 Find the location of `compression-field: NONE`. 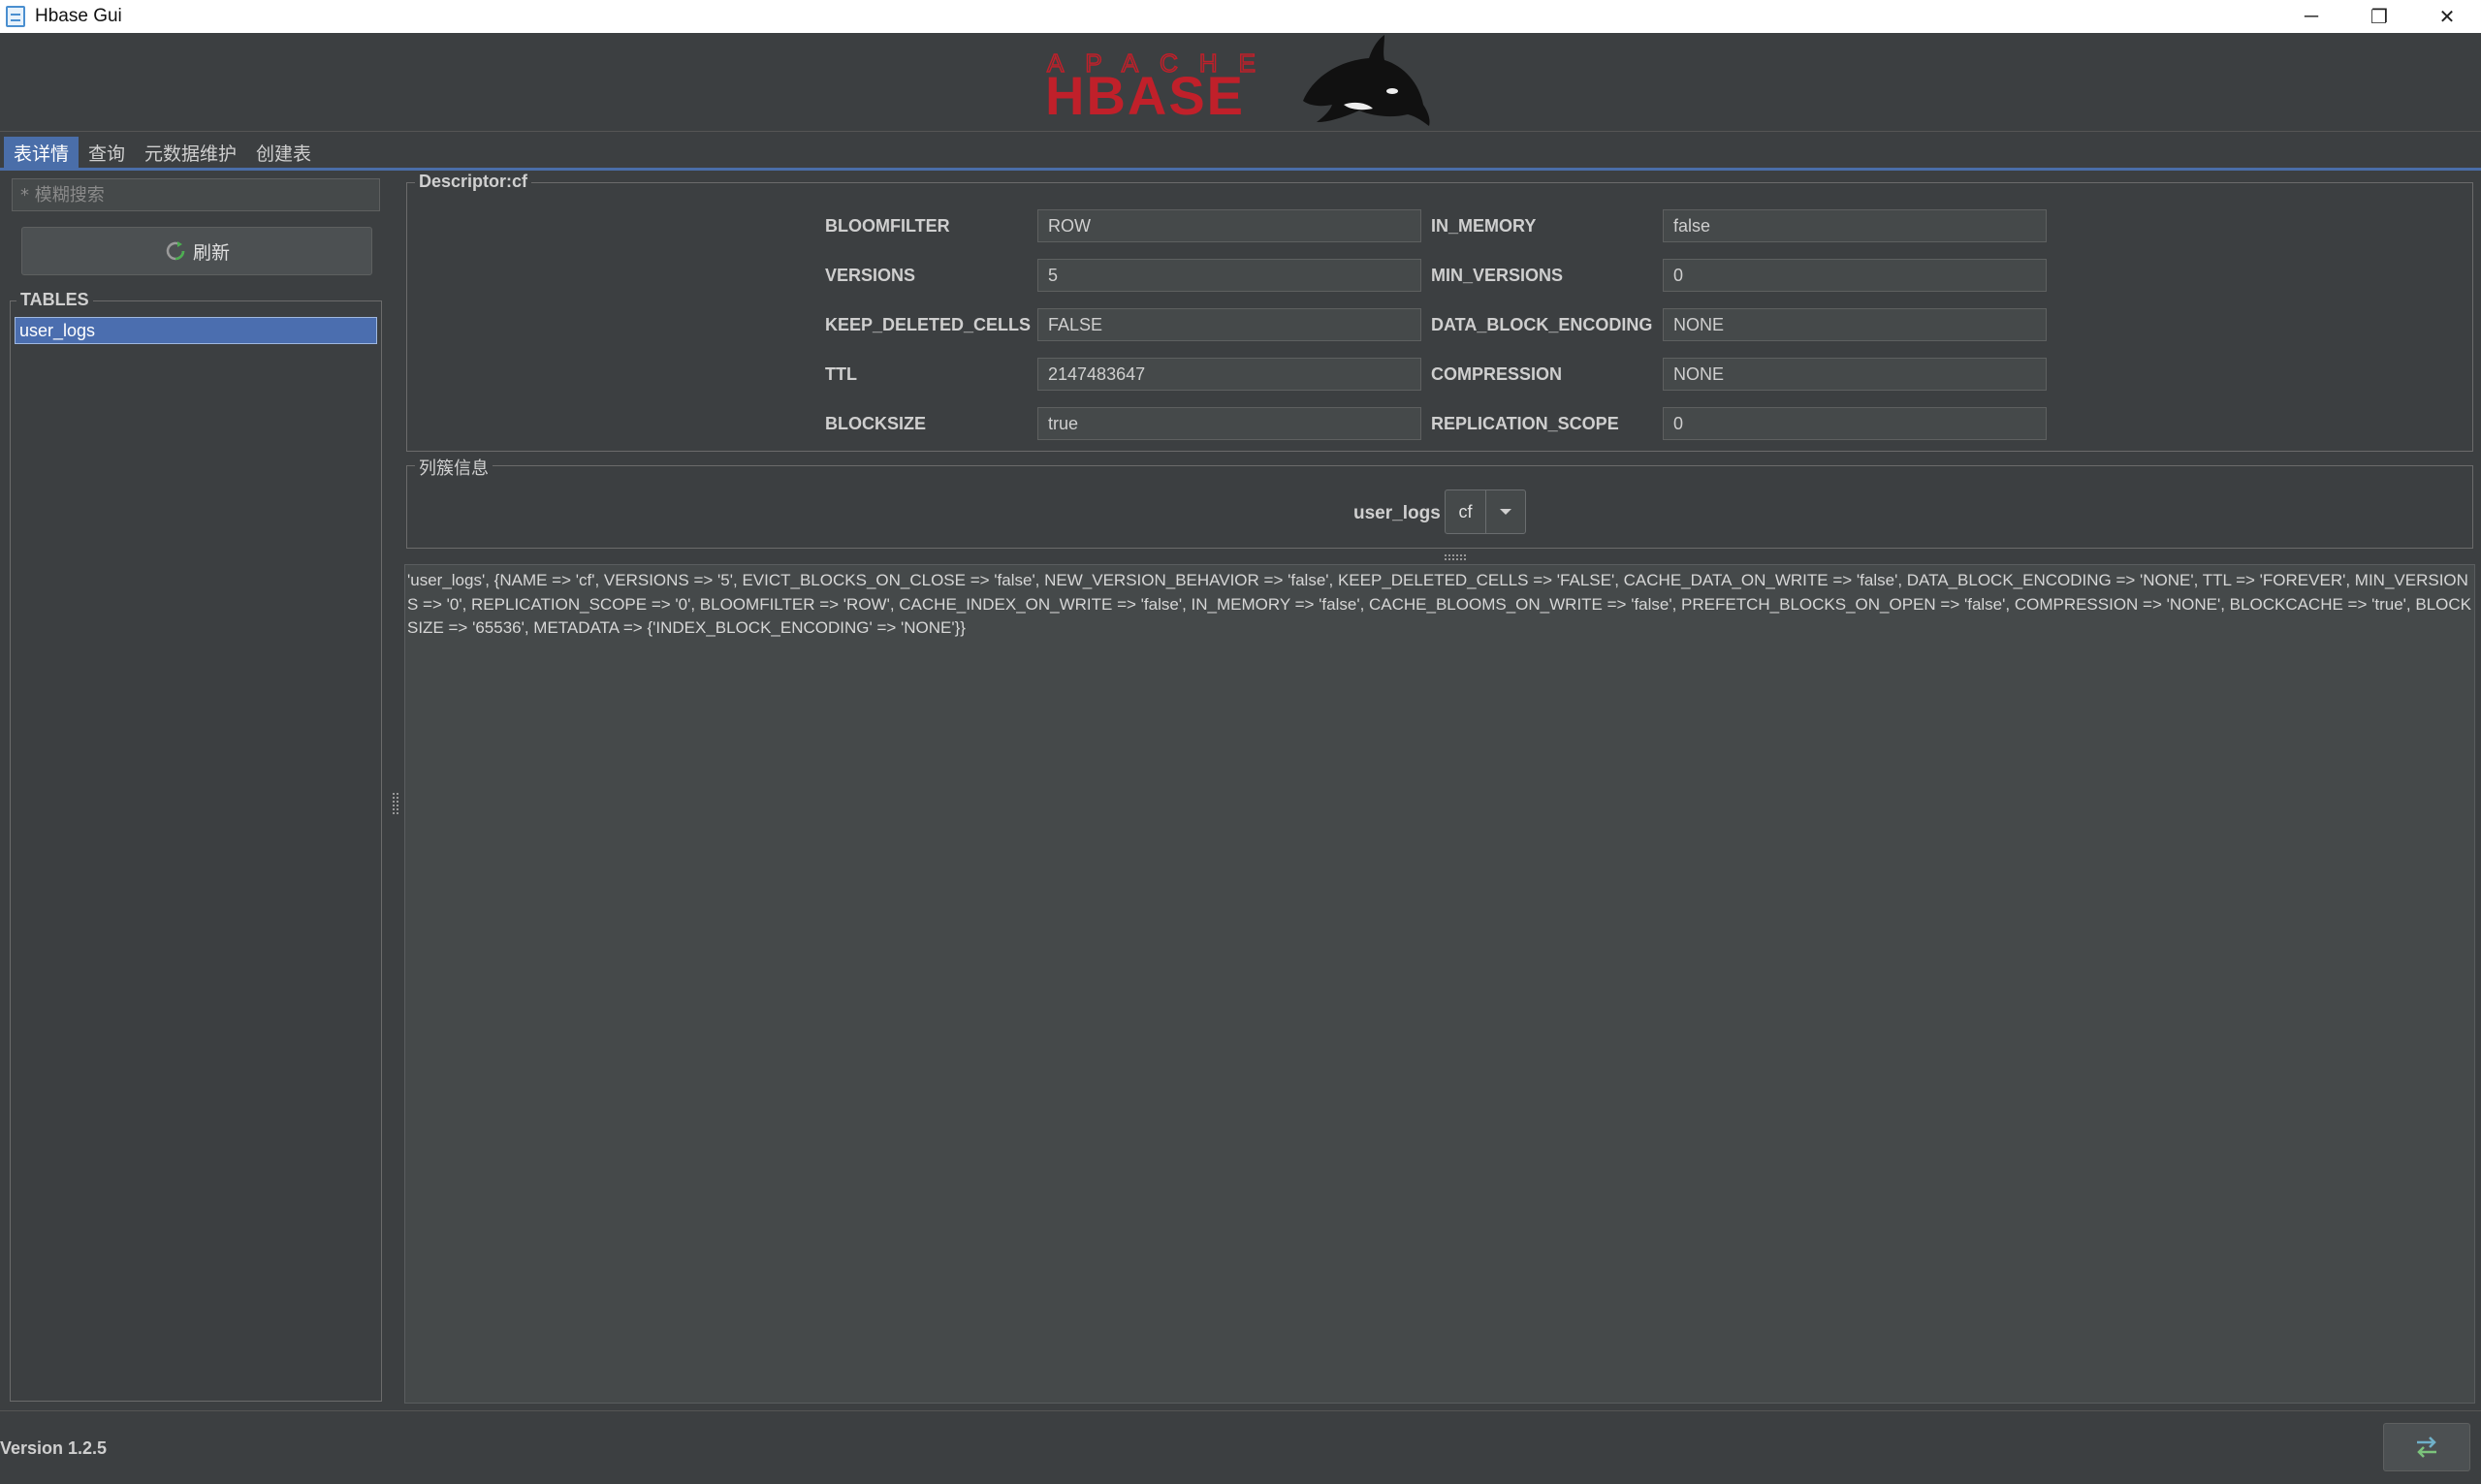

compression-field: NONE is located at coordinates (1855, 374).